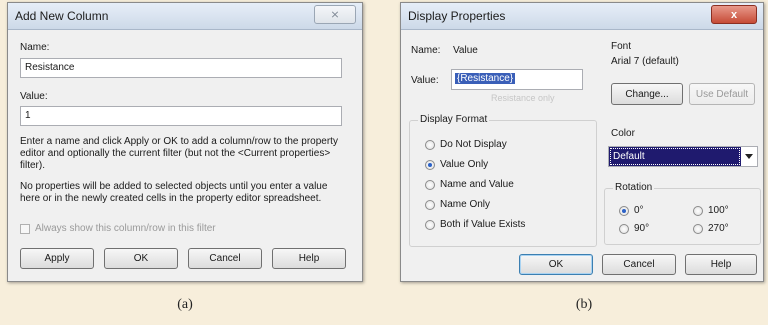  I want to click on radio-rotation-0: 0°, so click(631, 210).